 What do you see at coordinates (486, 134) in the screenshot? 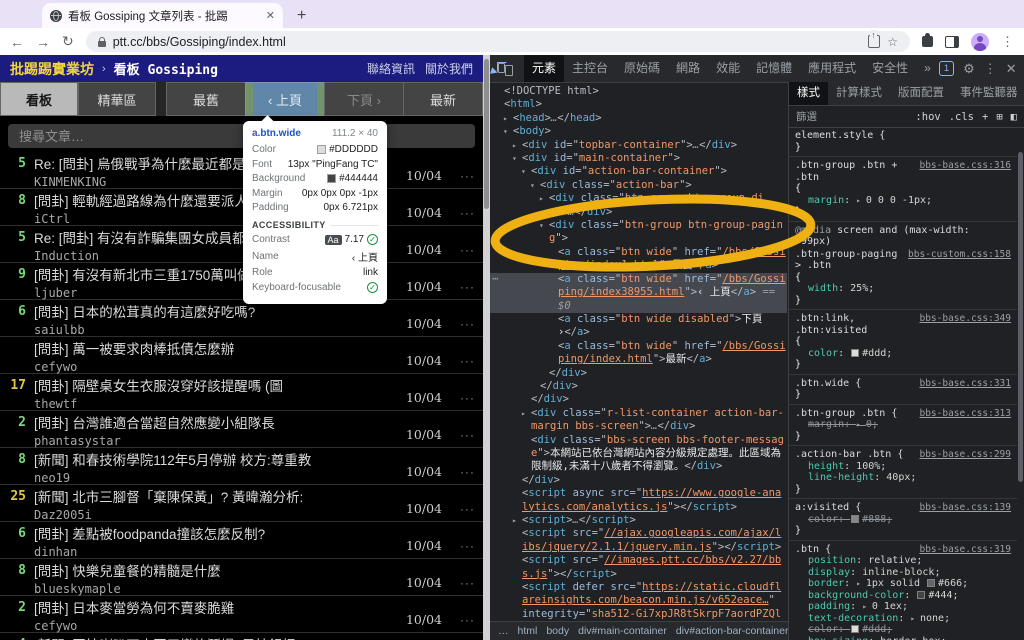
I see `page-scrollbar-thumb` at bounding box center [486, 134].